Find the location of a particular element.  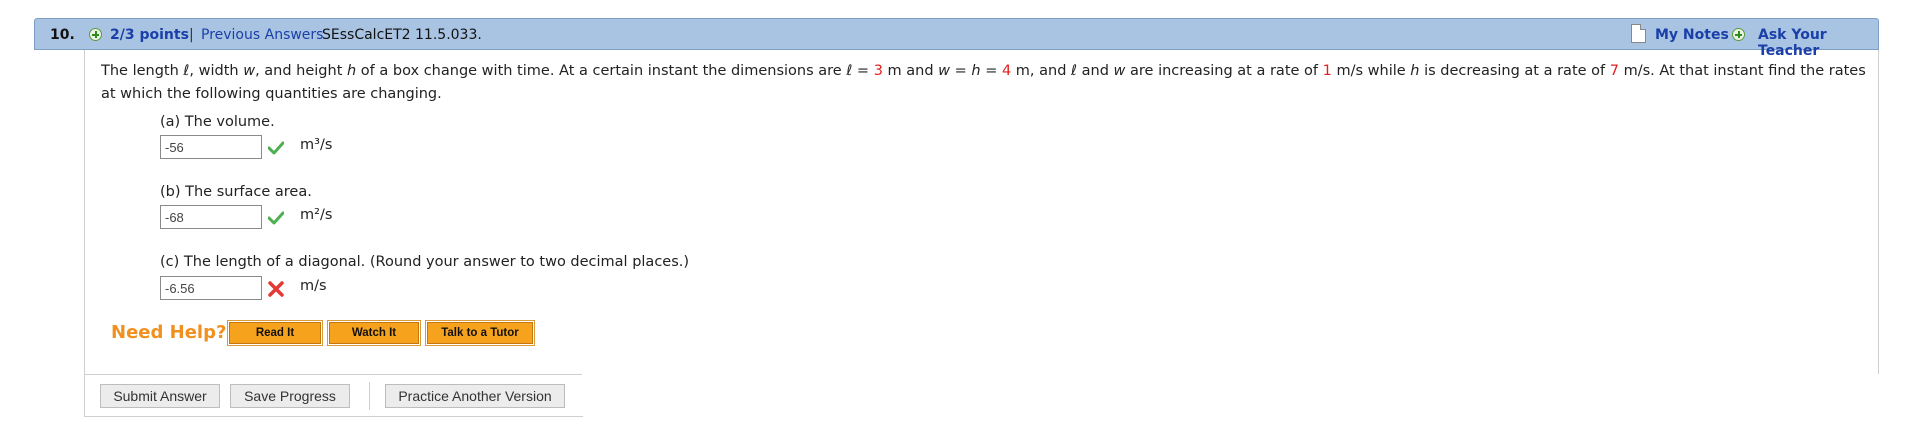

notes-icon is located at coordinates (1638, 33).